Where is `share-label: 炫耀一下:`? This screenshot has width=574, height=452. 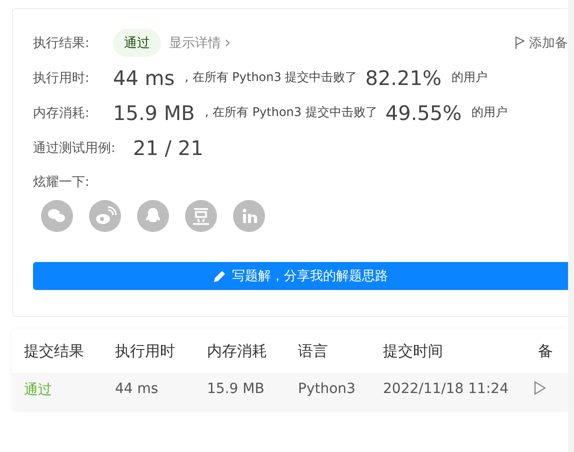 share-label: 炫耀一下: is located at coordinates (61, 182).